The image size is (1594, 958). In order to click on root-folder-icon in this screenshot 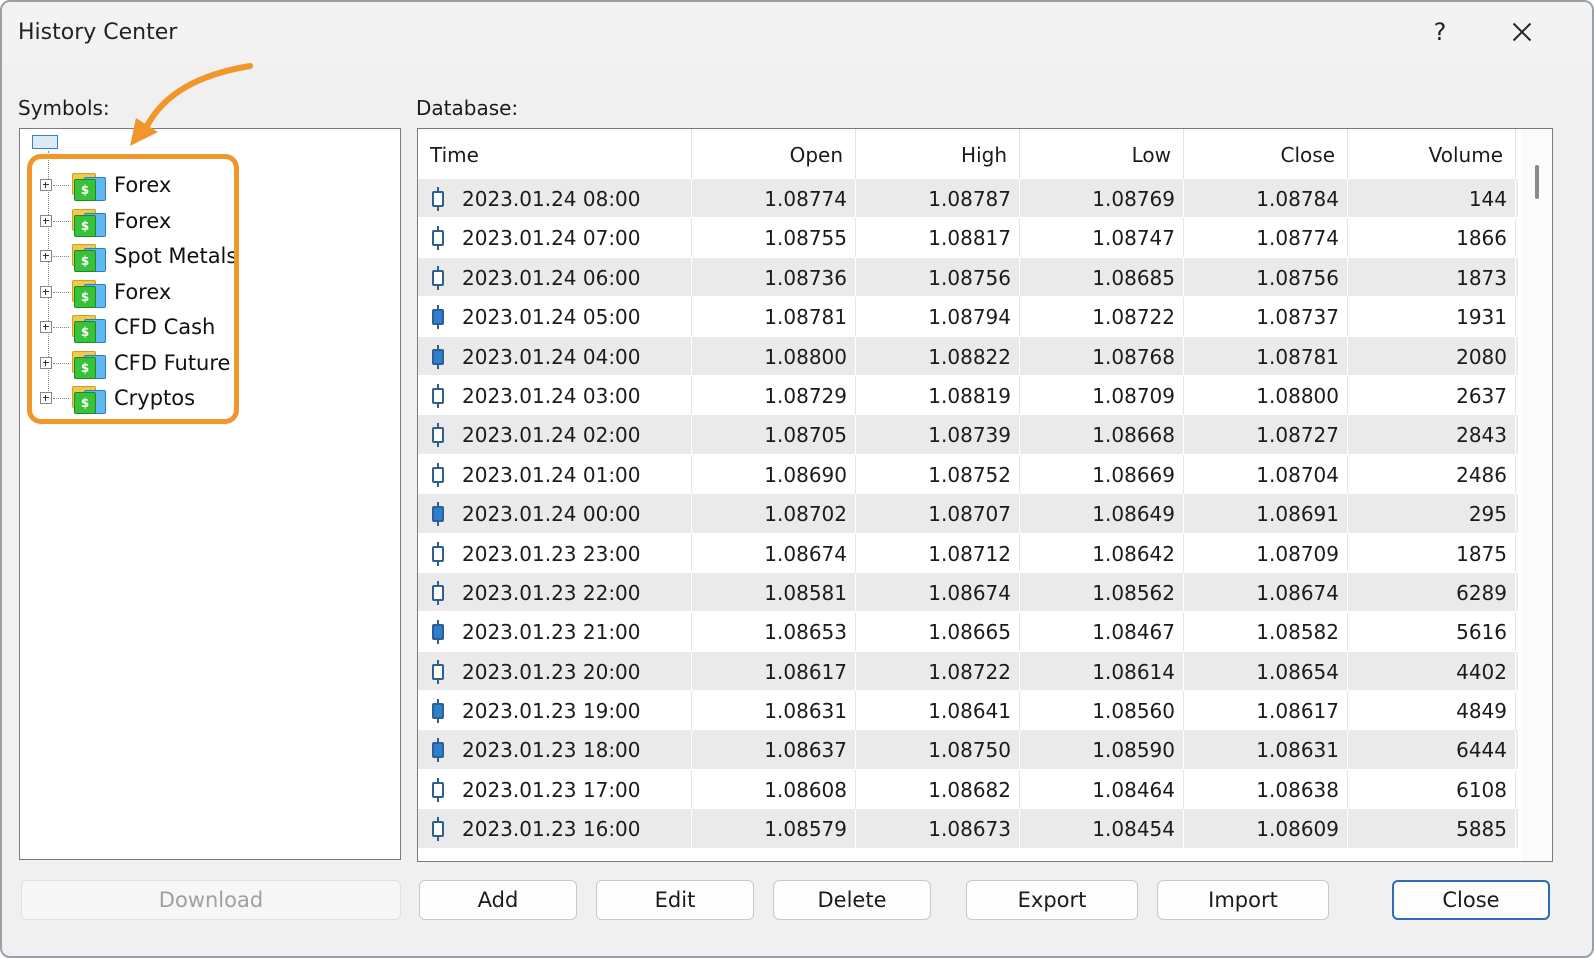, I will do `click(45, 142)`.